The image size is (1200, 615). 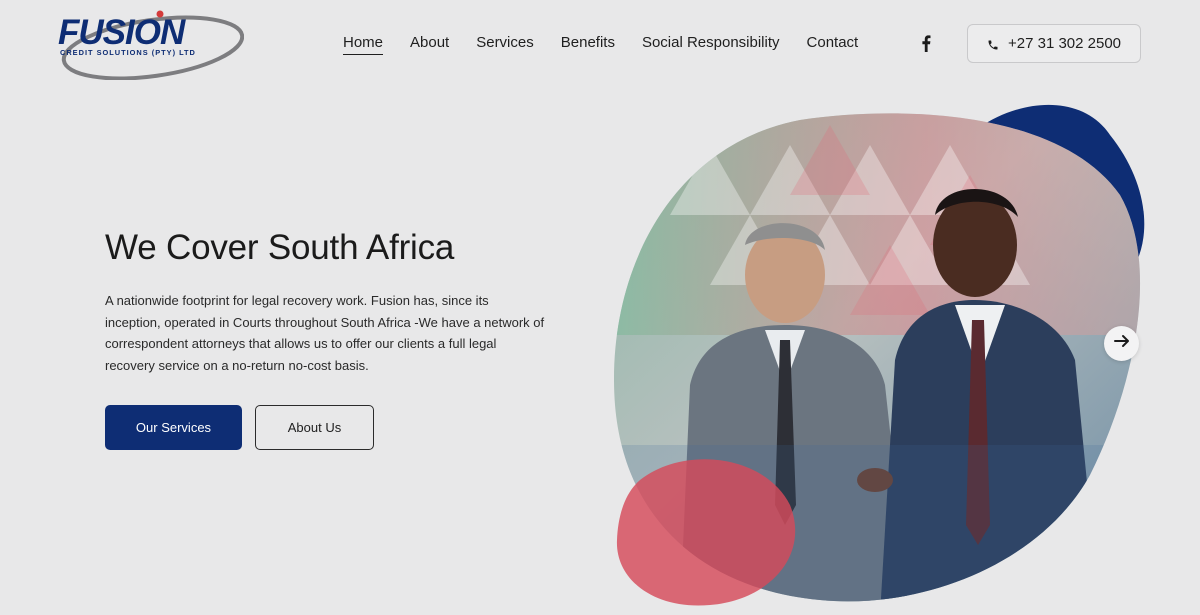 I want to click on about-us-button: About Us, so click(x=314, y=427).